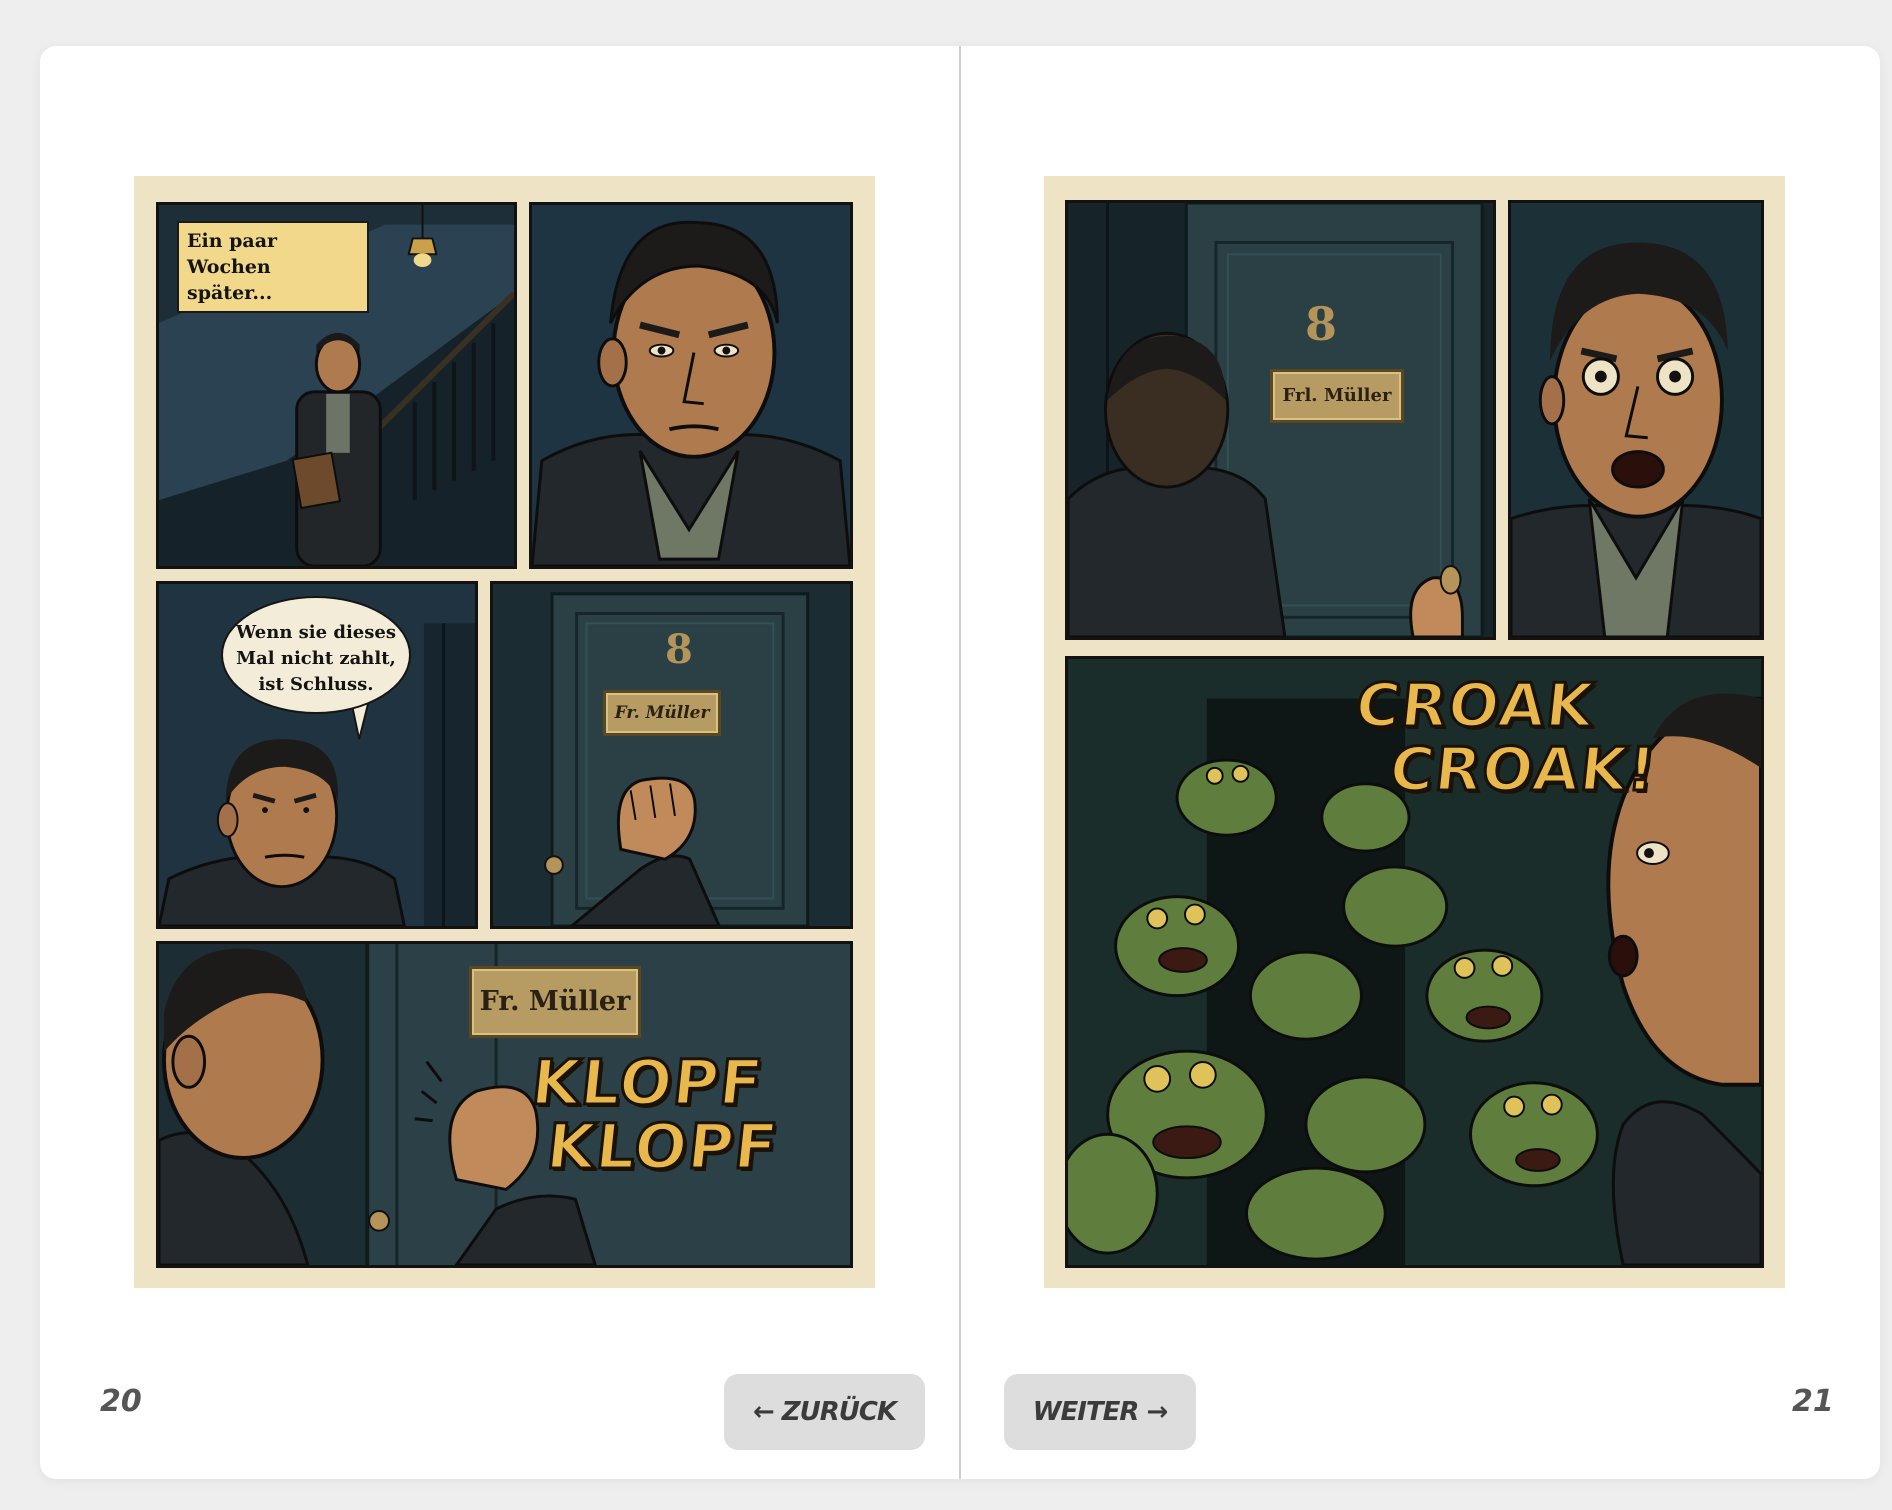 This screenshot has width=1892, height=1510. What do you see at coordinates (671, 755) in the screenshot?
I see `panel-door-knock: 8 Fr. Müller` at bounding box center [671, 755].